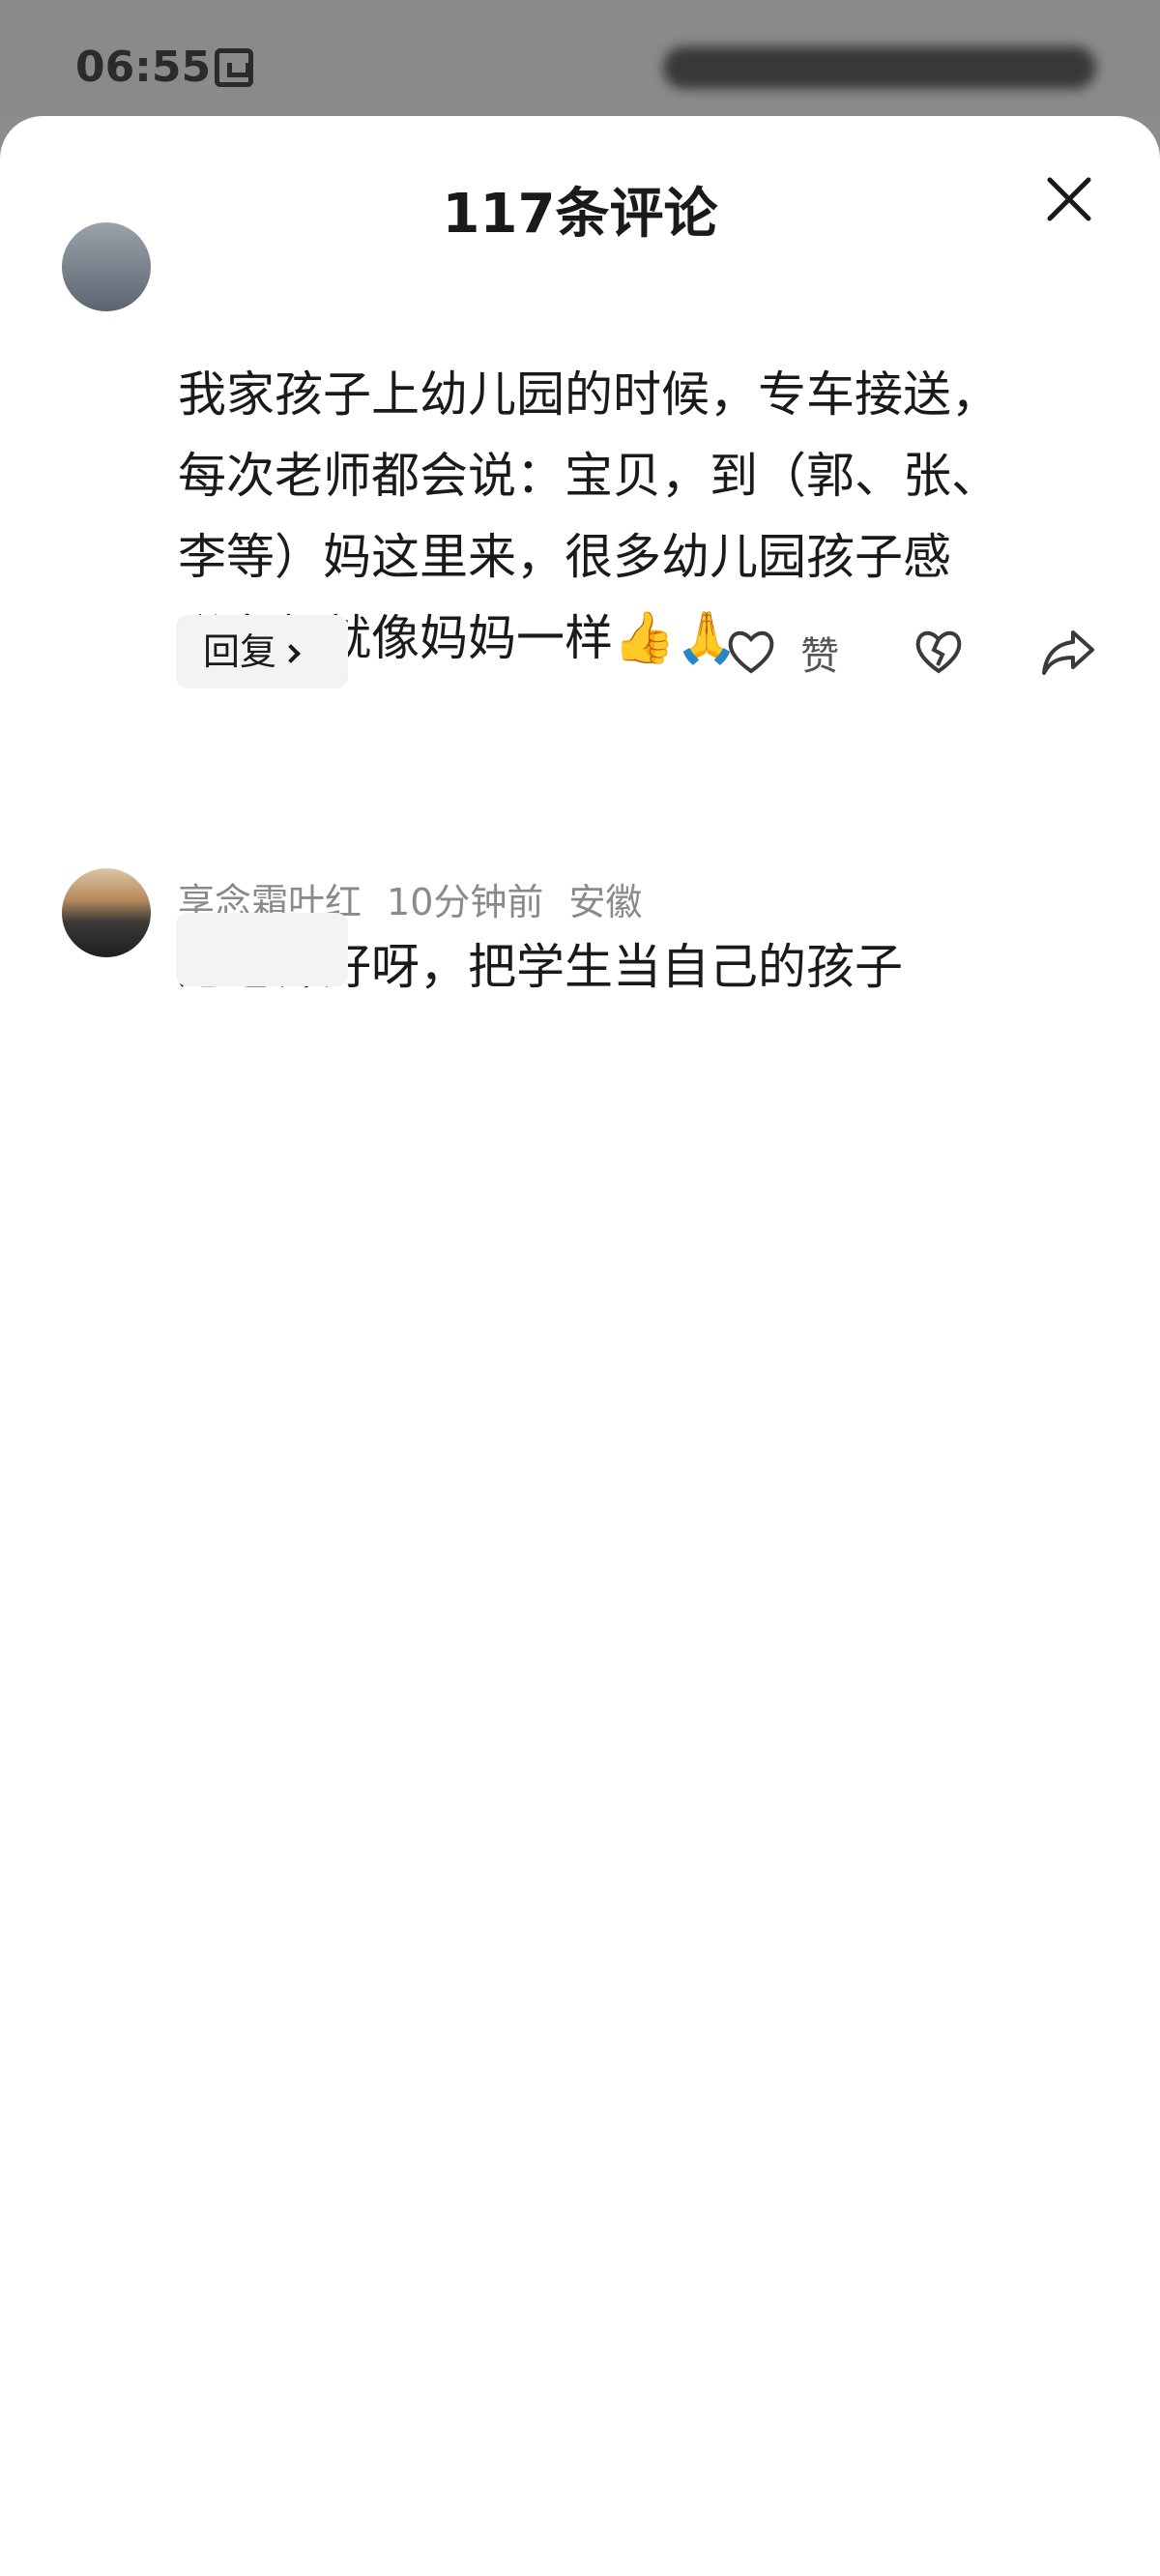  I want to click on comment-time: 10分钟前, so click(465, 902).